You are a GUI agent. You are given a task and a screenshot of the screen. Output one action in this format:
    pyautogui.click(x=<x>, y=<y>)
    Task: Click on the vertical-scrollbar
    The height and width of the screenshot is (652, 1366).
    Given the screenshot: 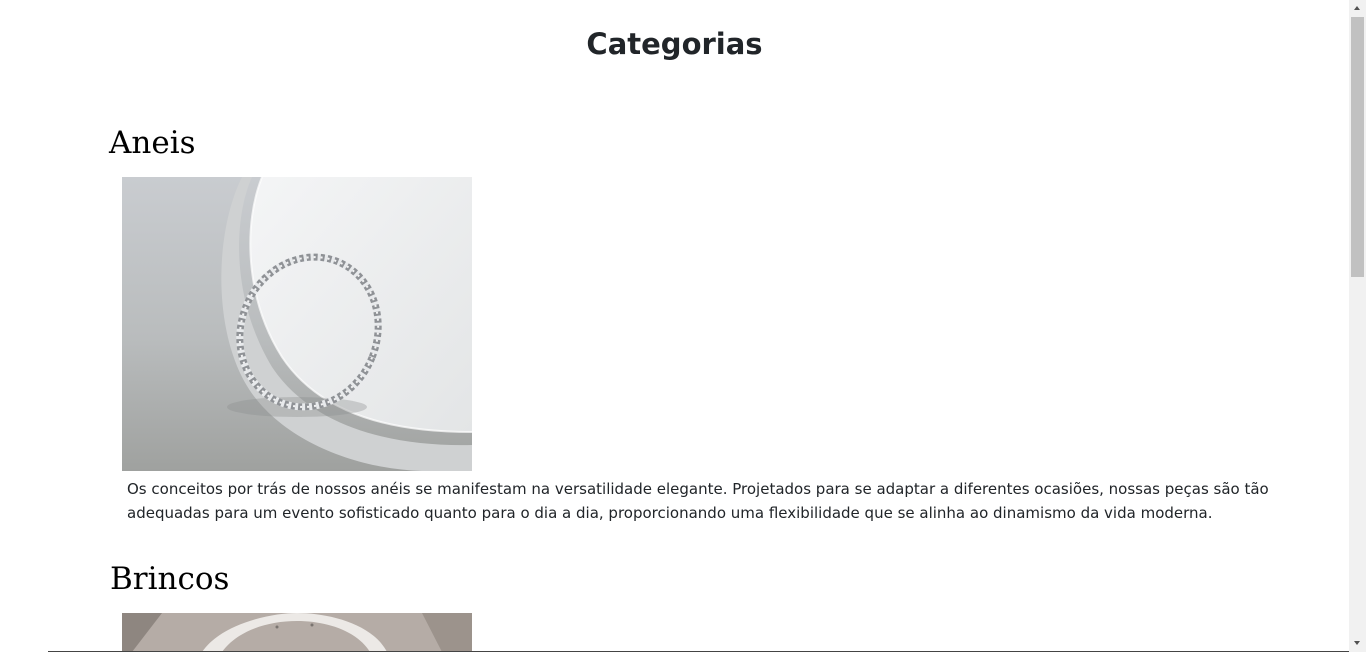 What is the action you would take?
    pyautogui.click(x=1357, y=326)
    